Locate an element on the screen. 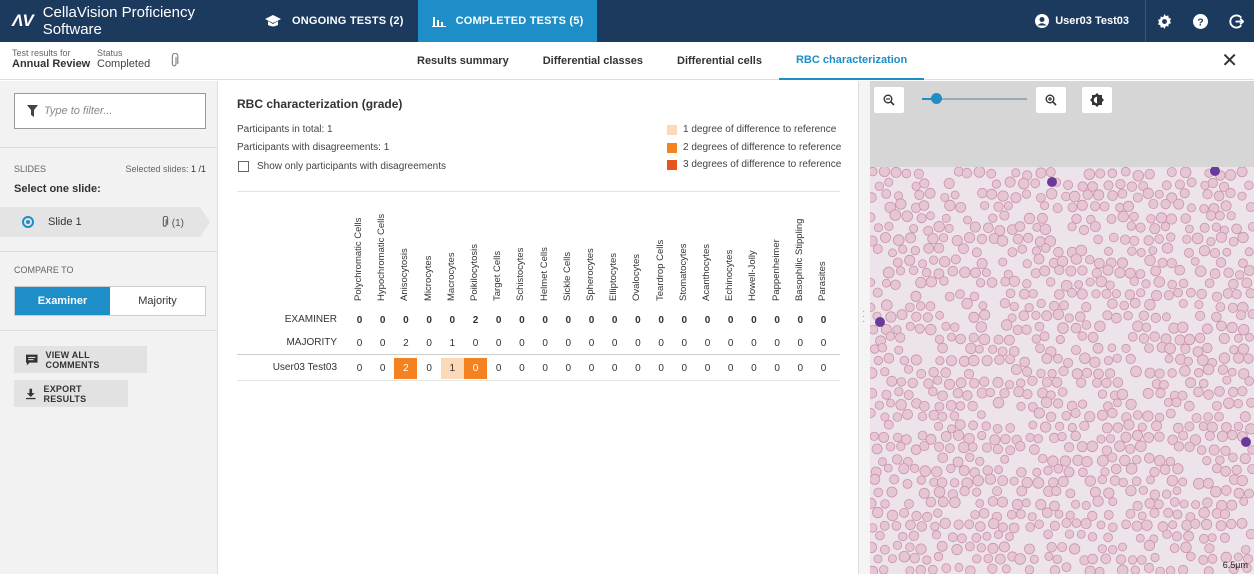 Image resolution: width=1254 pixels, height=574 pixels. zoom-slider-handle is located at coordinates (936, 98).